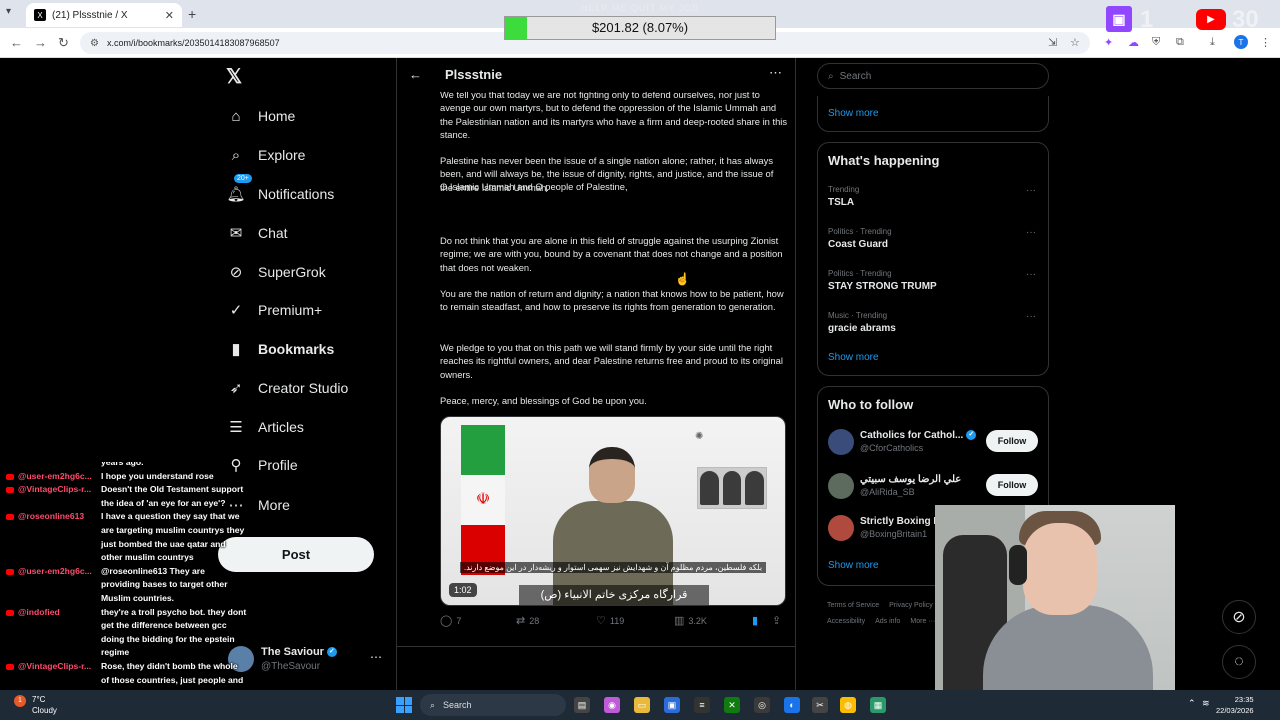 This screenshot has height=720, width=1280. I want to click on browser-tab: X (21) Plssstnie / X ✕, so click(104, 15).